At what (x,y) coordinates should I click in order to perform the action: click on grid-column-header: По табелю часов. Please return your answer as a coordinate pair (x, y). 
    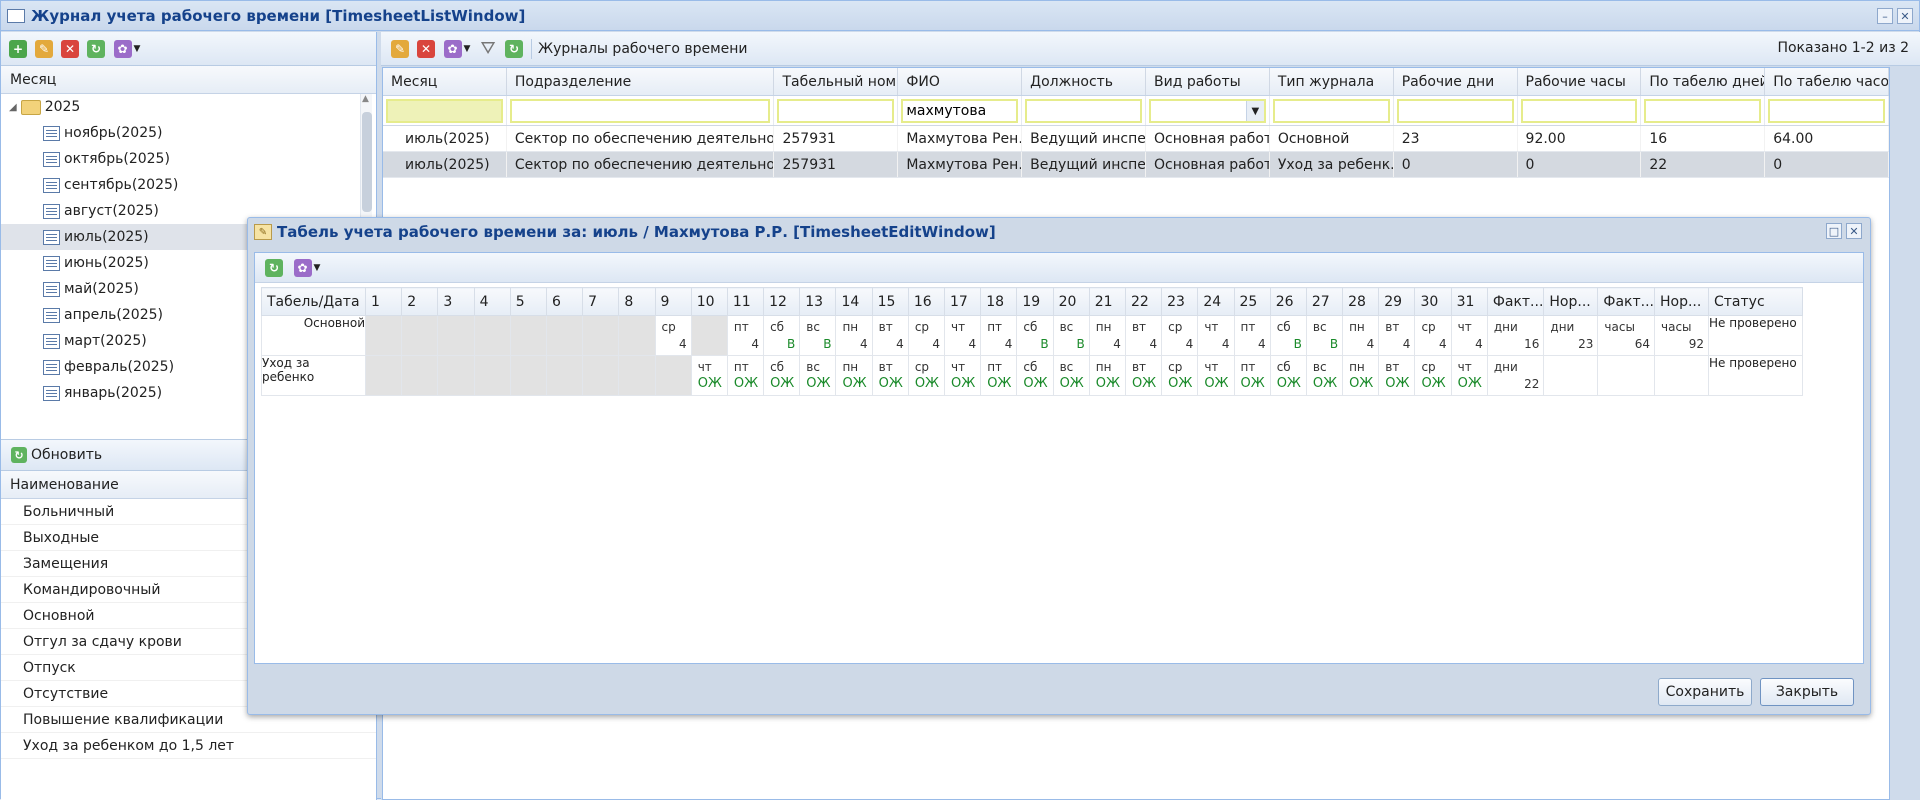
    Looking at the image, I should click on (1827, 81).